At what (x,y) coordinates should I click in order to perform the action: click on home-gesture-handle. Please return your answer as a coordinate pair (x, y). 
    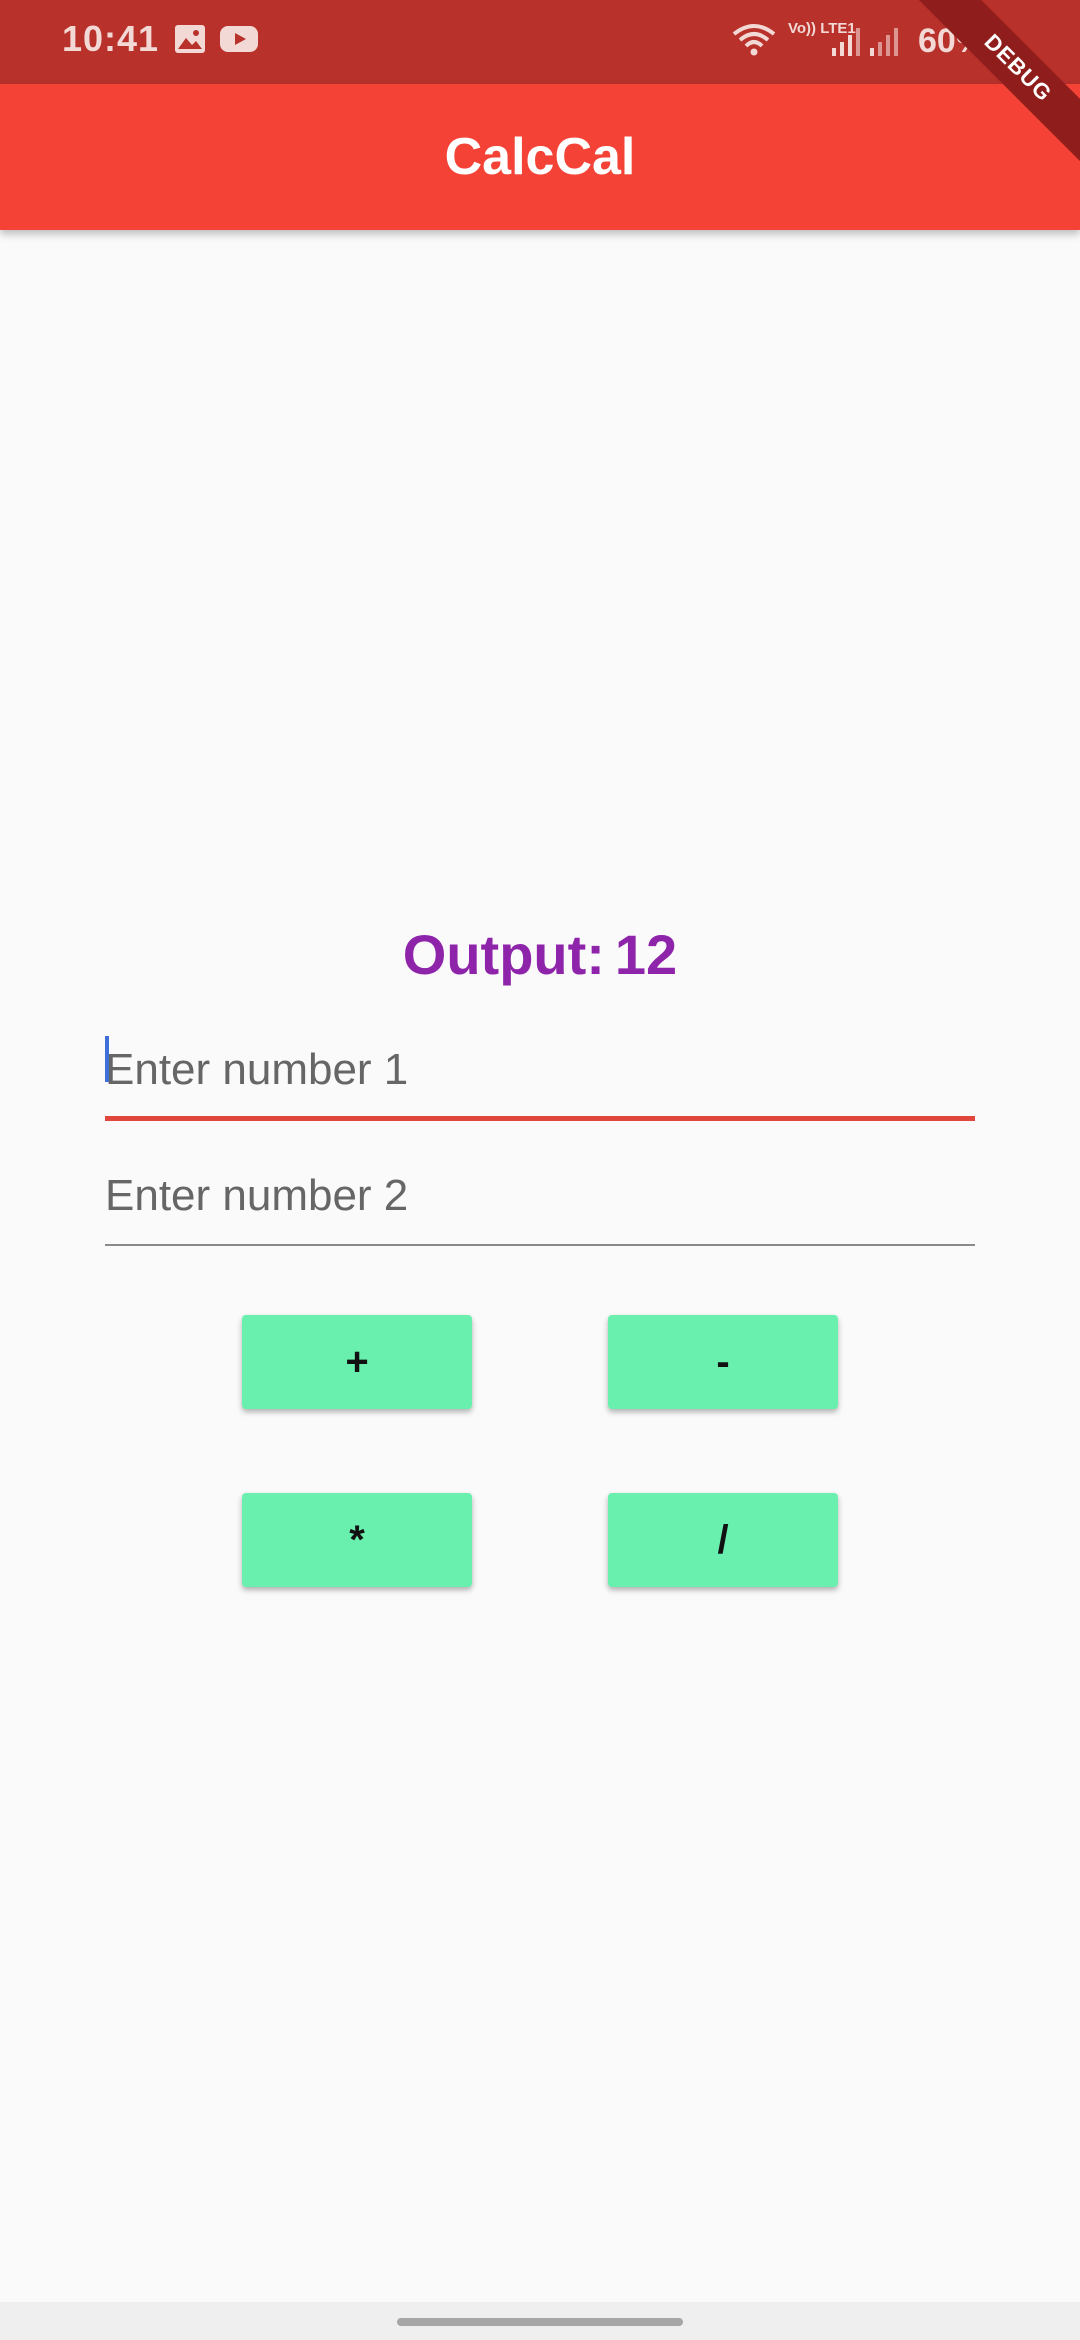
    Looking at the image, I should click on (540, 2322).